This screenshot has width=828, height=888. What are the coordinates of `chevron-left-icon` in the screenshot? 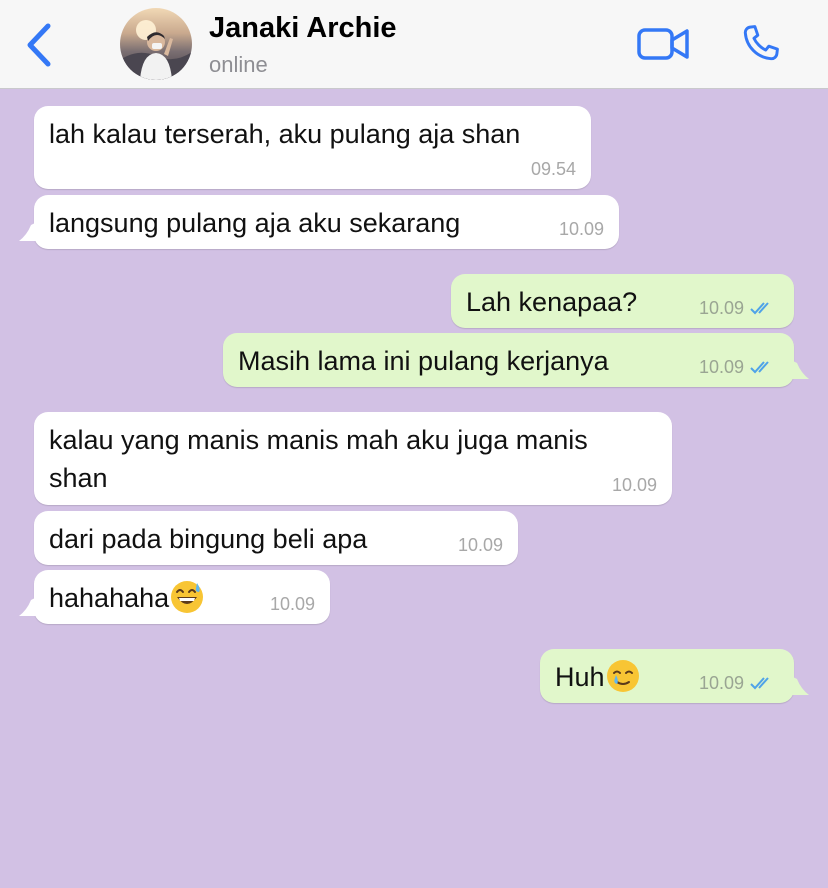 It's located at (39, 45).